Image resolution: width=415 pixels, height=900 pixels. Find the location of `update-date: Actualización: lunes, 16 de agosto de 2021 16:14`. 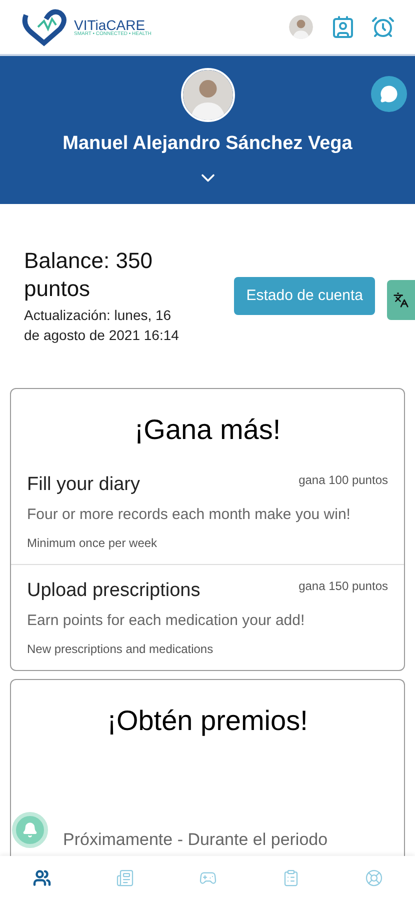

update-date: Actualización: lunes, 16 de agosto de 2021 16:14 is located at coordinates (102, 325).